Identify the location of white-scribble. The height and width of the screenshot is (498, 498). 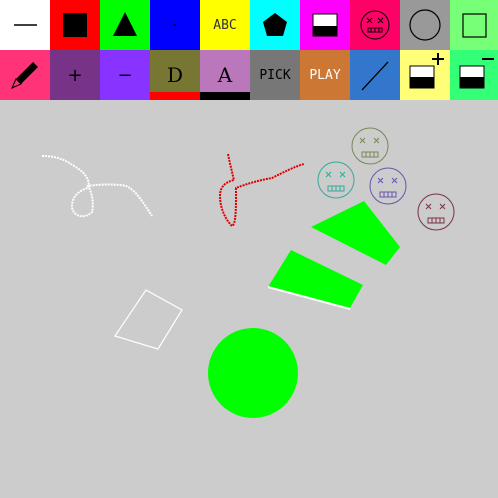
(97, 186).